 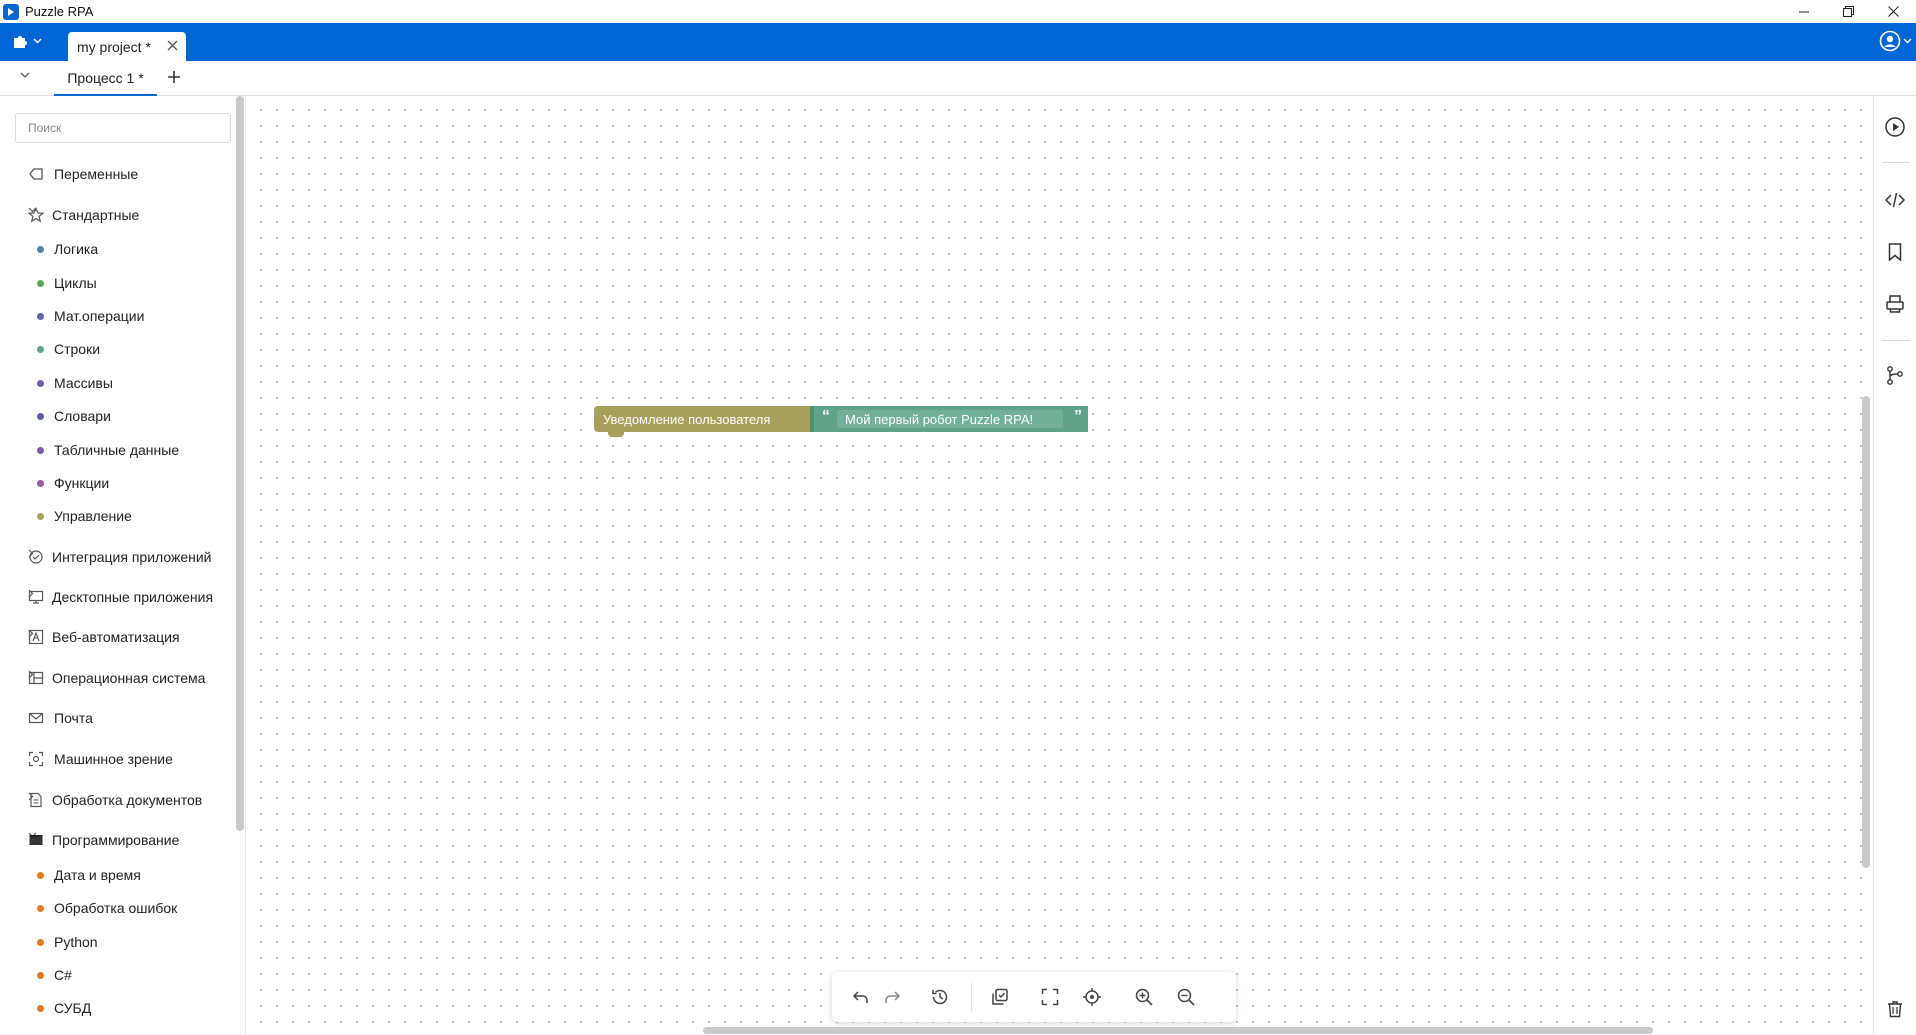 I want to click on sidebar-item-standard: Стандартные, so click(x=116, y=215).